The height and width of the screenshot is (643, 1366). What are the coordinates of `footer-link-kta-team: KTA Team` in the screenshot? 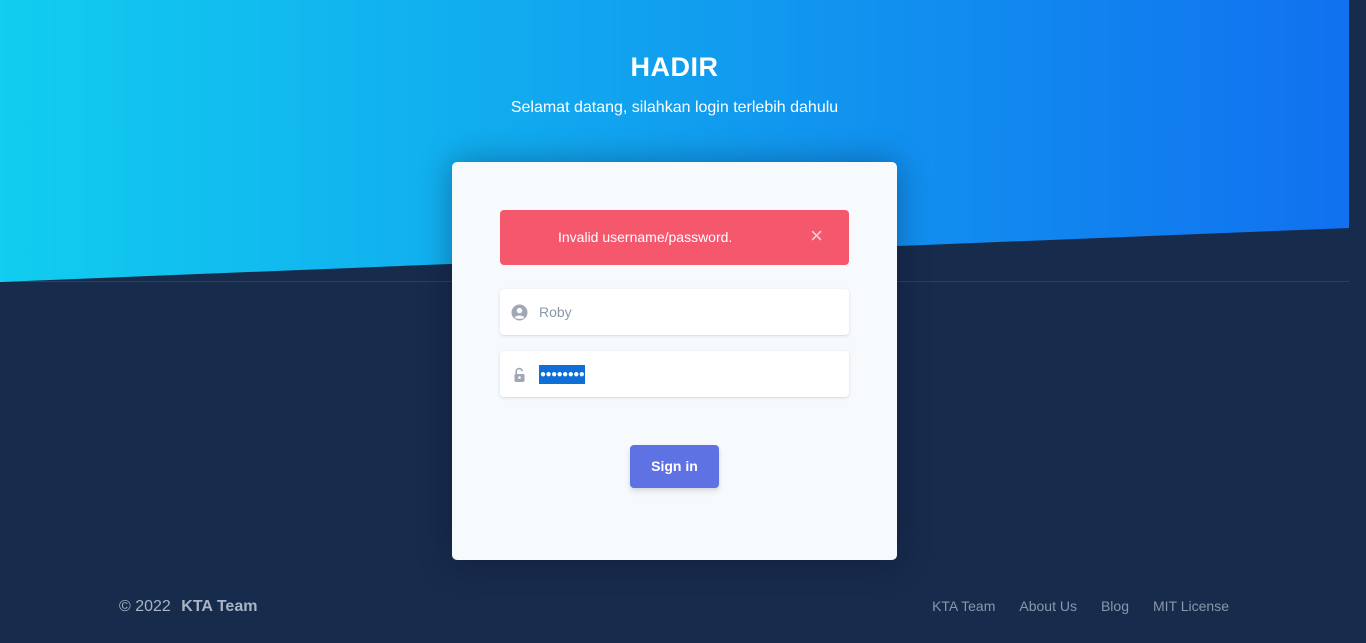 It's located at (963, 606).